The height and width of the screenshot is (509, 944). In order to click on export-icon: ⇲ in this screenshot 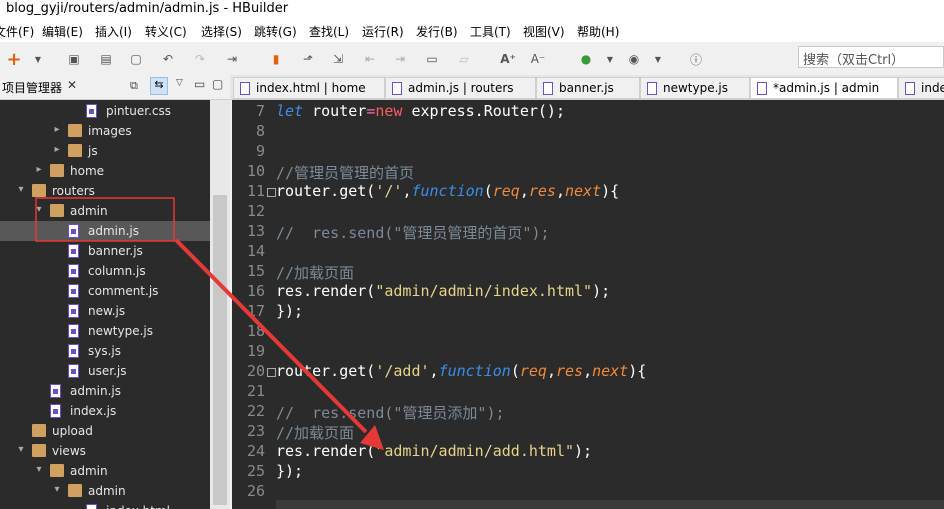, I will do `click(338, 59)`.